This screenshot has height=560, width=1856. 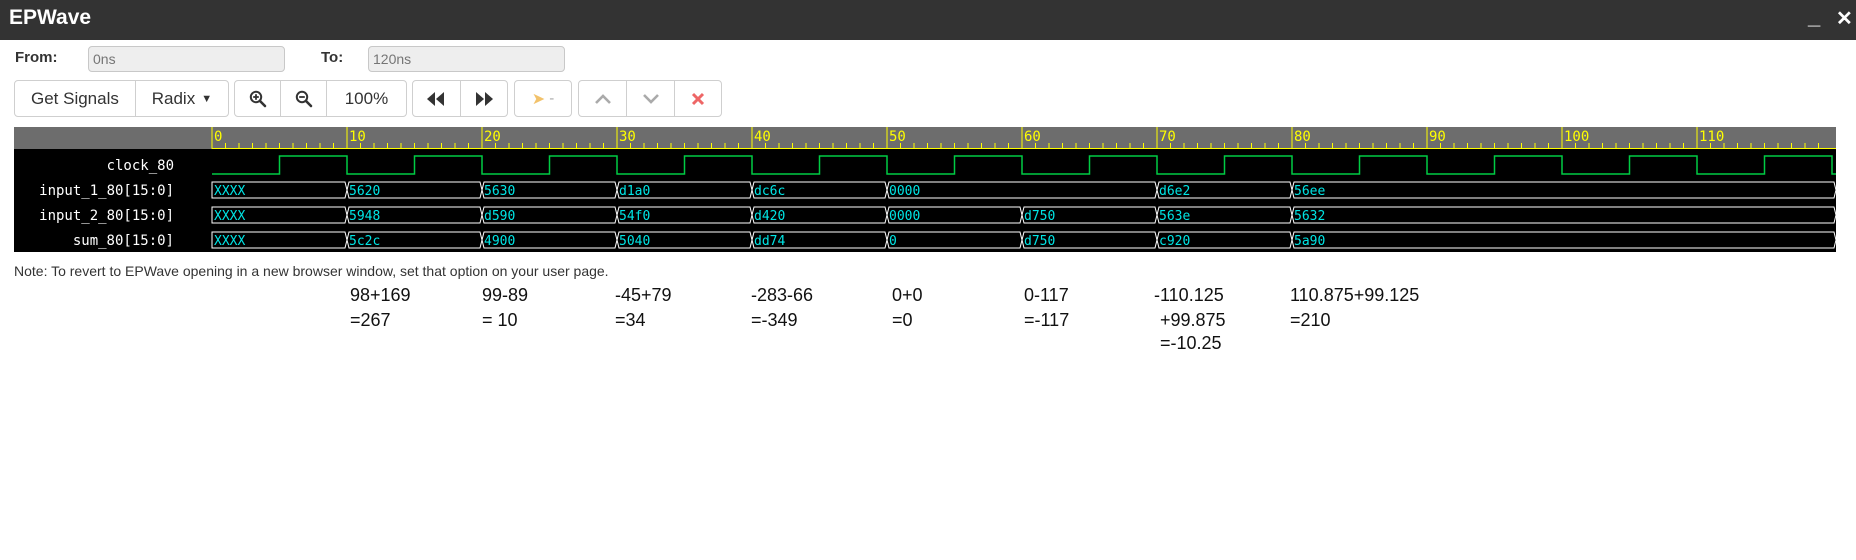 What do you see at coordinates (1189, 295) in the screenshot?
I see `annotation-line: -110.125` at bounding box center [1189, 295].